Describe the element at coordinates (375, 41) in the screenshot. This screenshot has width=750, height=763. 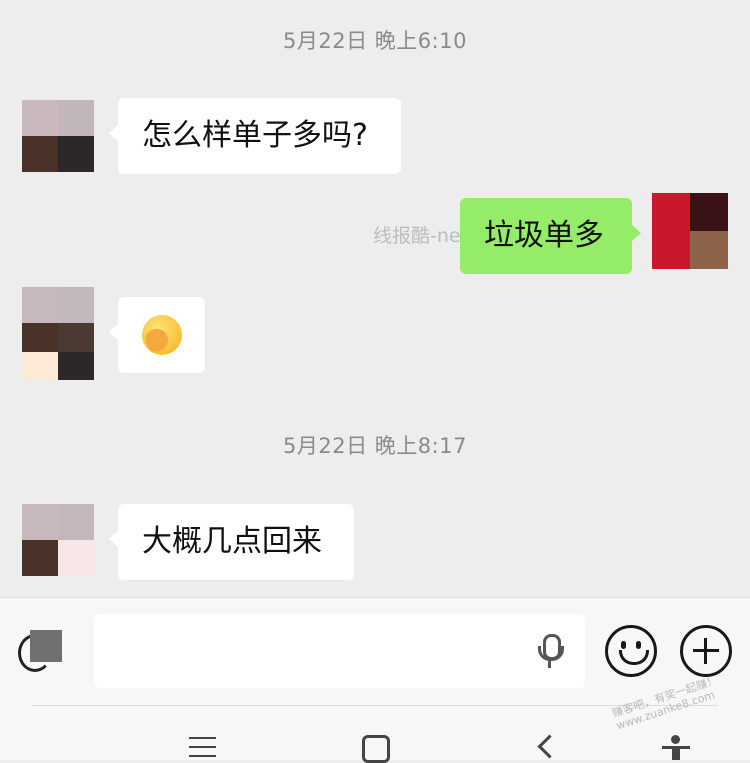
I see `timestamp: 5月22日 晚上6:10` at that location.